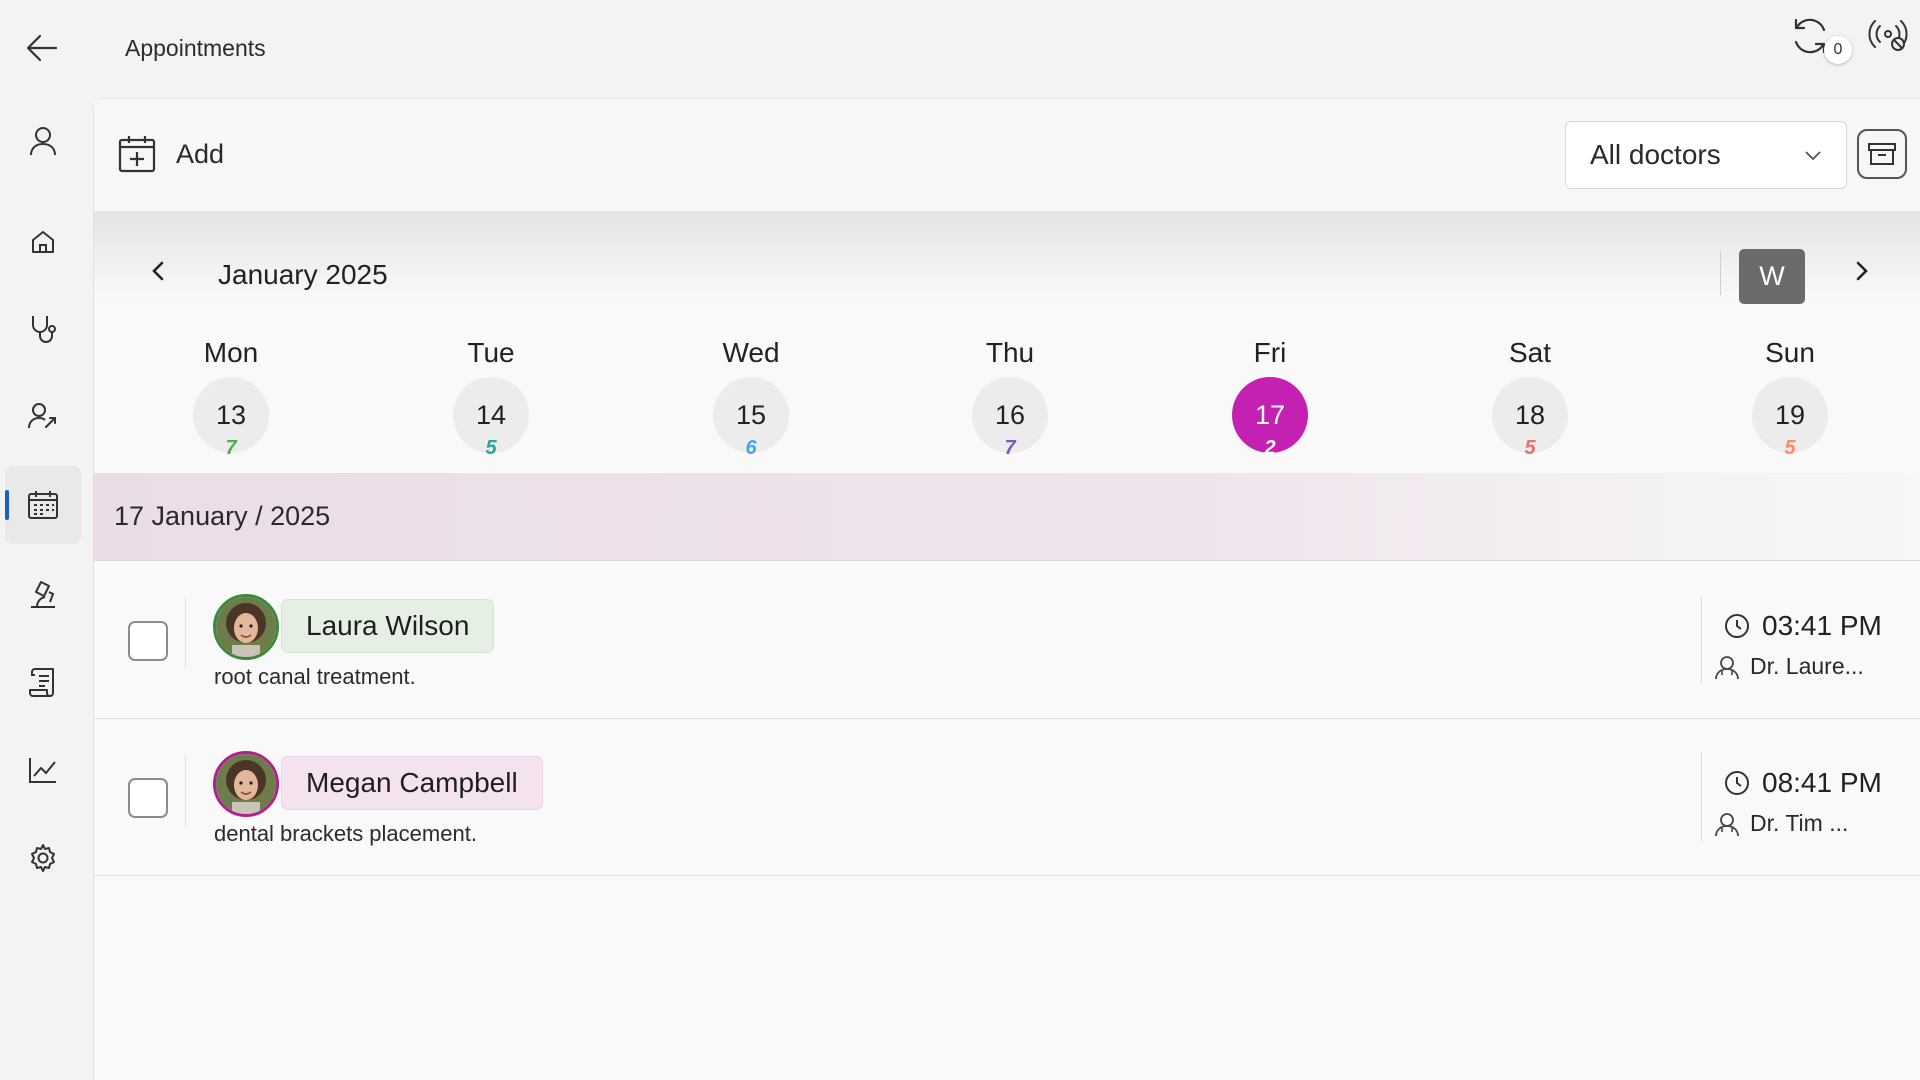 Image resolution: width=1920 pixels, height=1080 pixels. Describe the element at coordinates (960, 48) in the screenshot. I see `top-bar: Appointments 0` at that location.